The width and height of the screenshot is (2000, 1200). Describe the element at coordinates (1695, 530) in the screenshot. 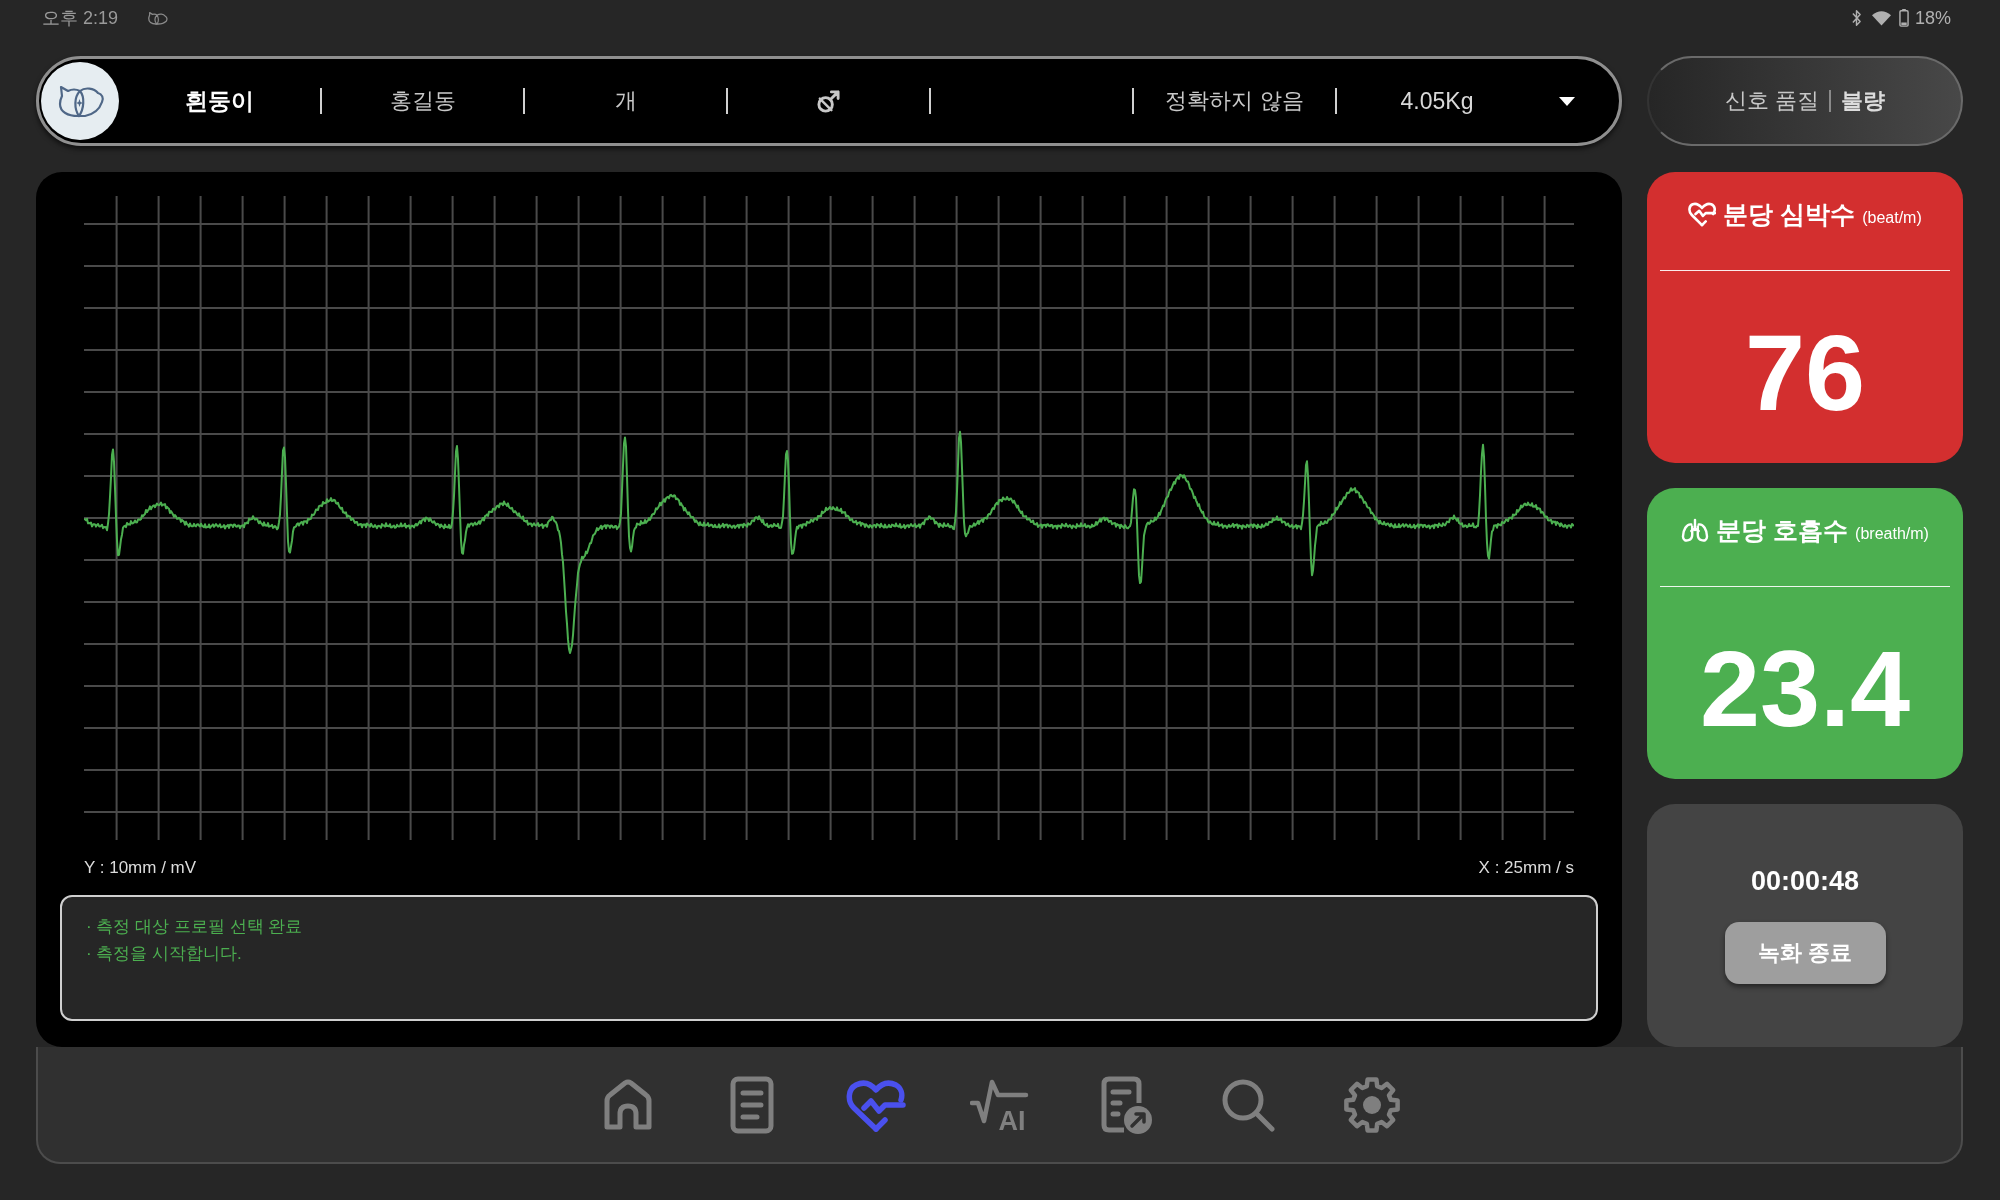

I see `lungs-icon` at that location.